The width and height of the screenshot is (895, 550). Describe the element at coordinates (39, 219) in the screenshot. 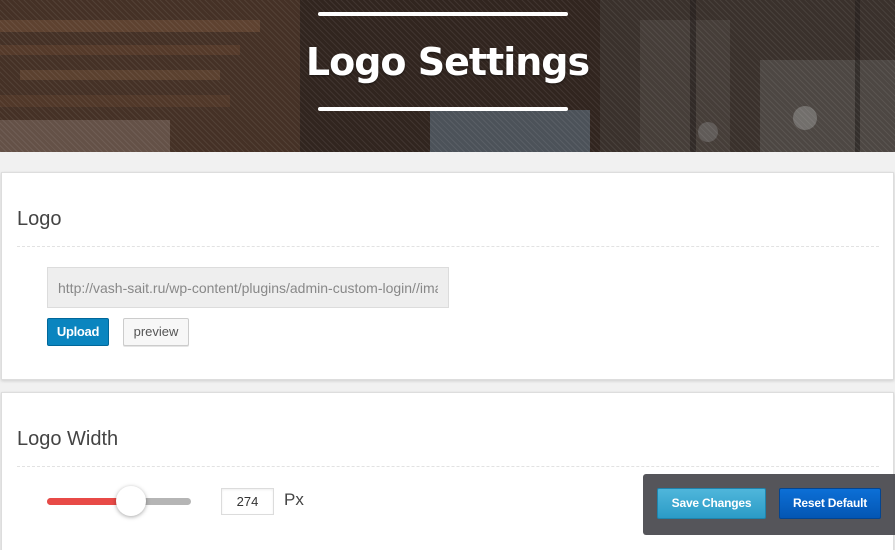

I see `logo-section-title: Logo` at that location.